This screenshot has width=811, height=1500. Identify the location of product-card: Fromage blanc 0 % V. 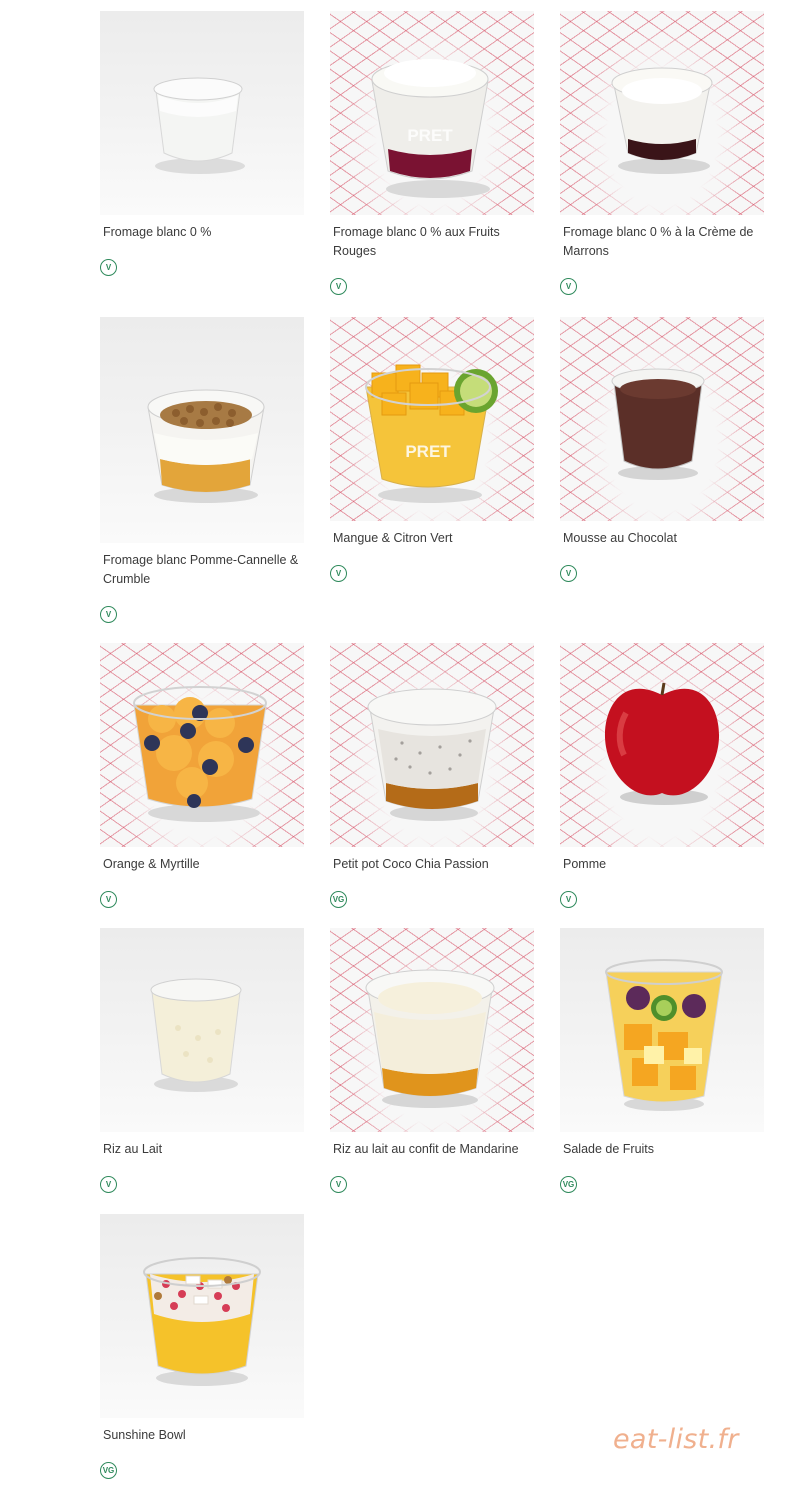
(202, 143).